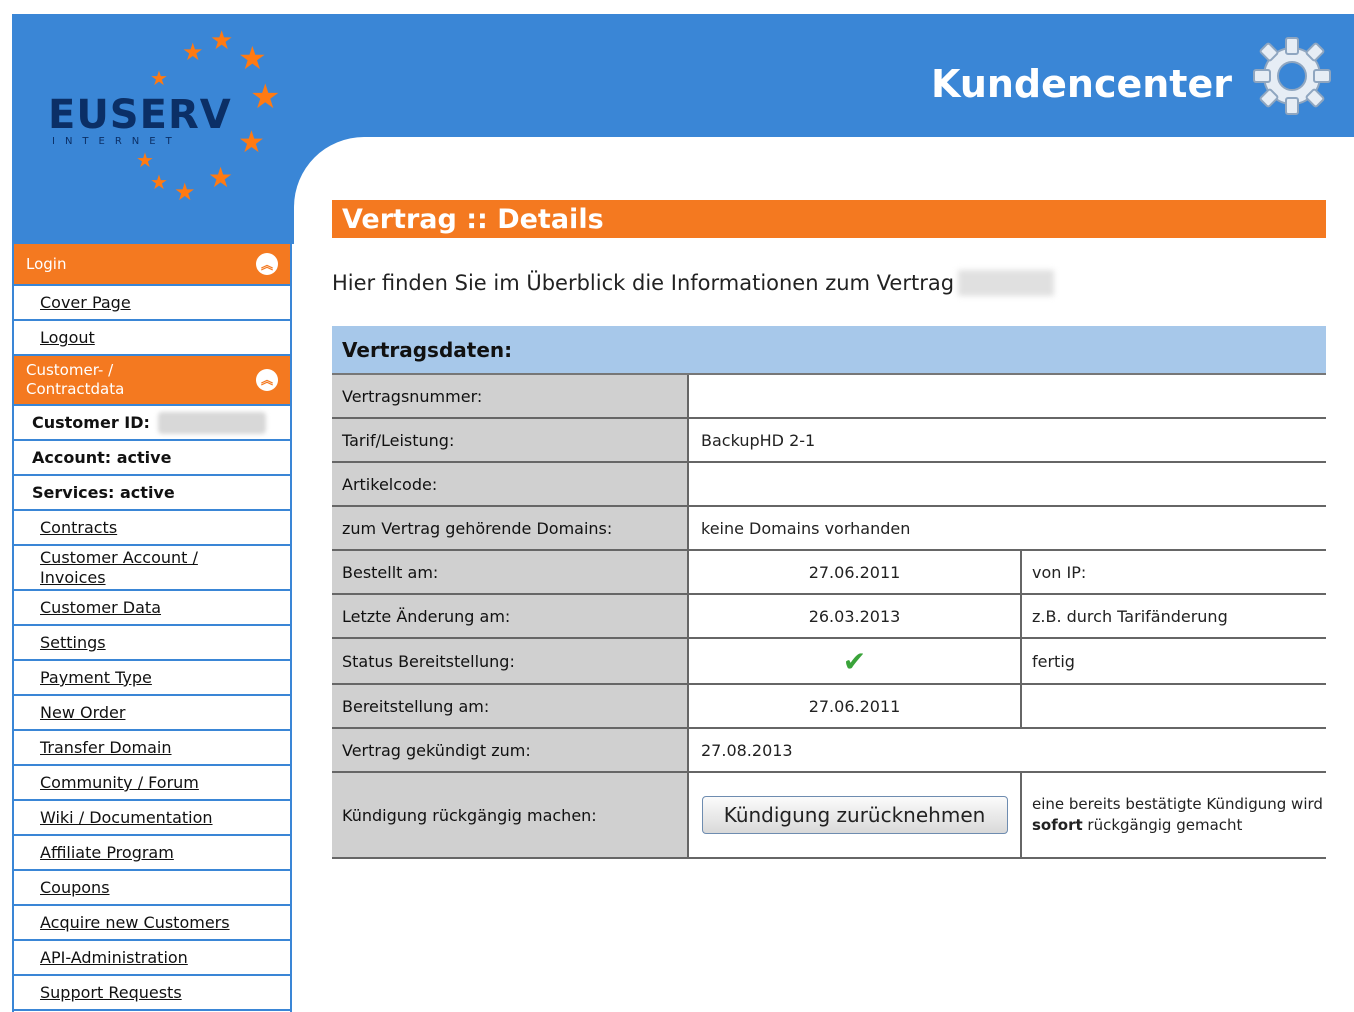 The image size is (1354, 1012). What do you see at coordinates (510, 815) in the screenshot?
I see `row-label: Kündigung rückgängig machen:` at bounding box center [510, 815].